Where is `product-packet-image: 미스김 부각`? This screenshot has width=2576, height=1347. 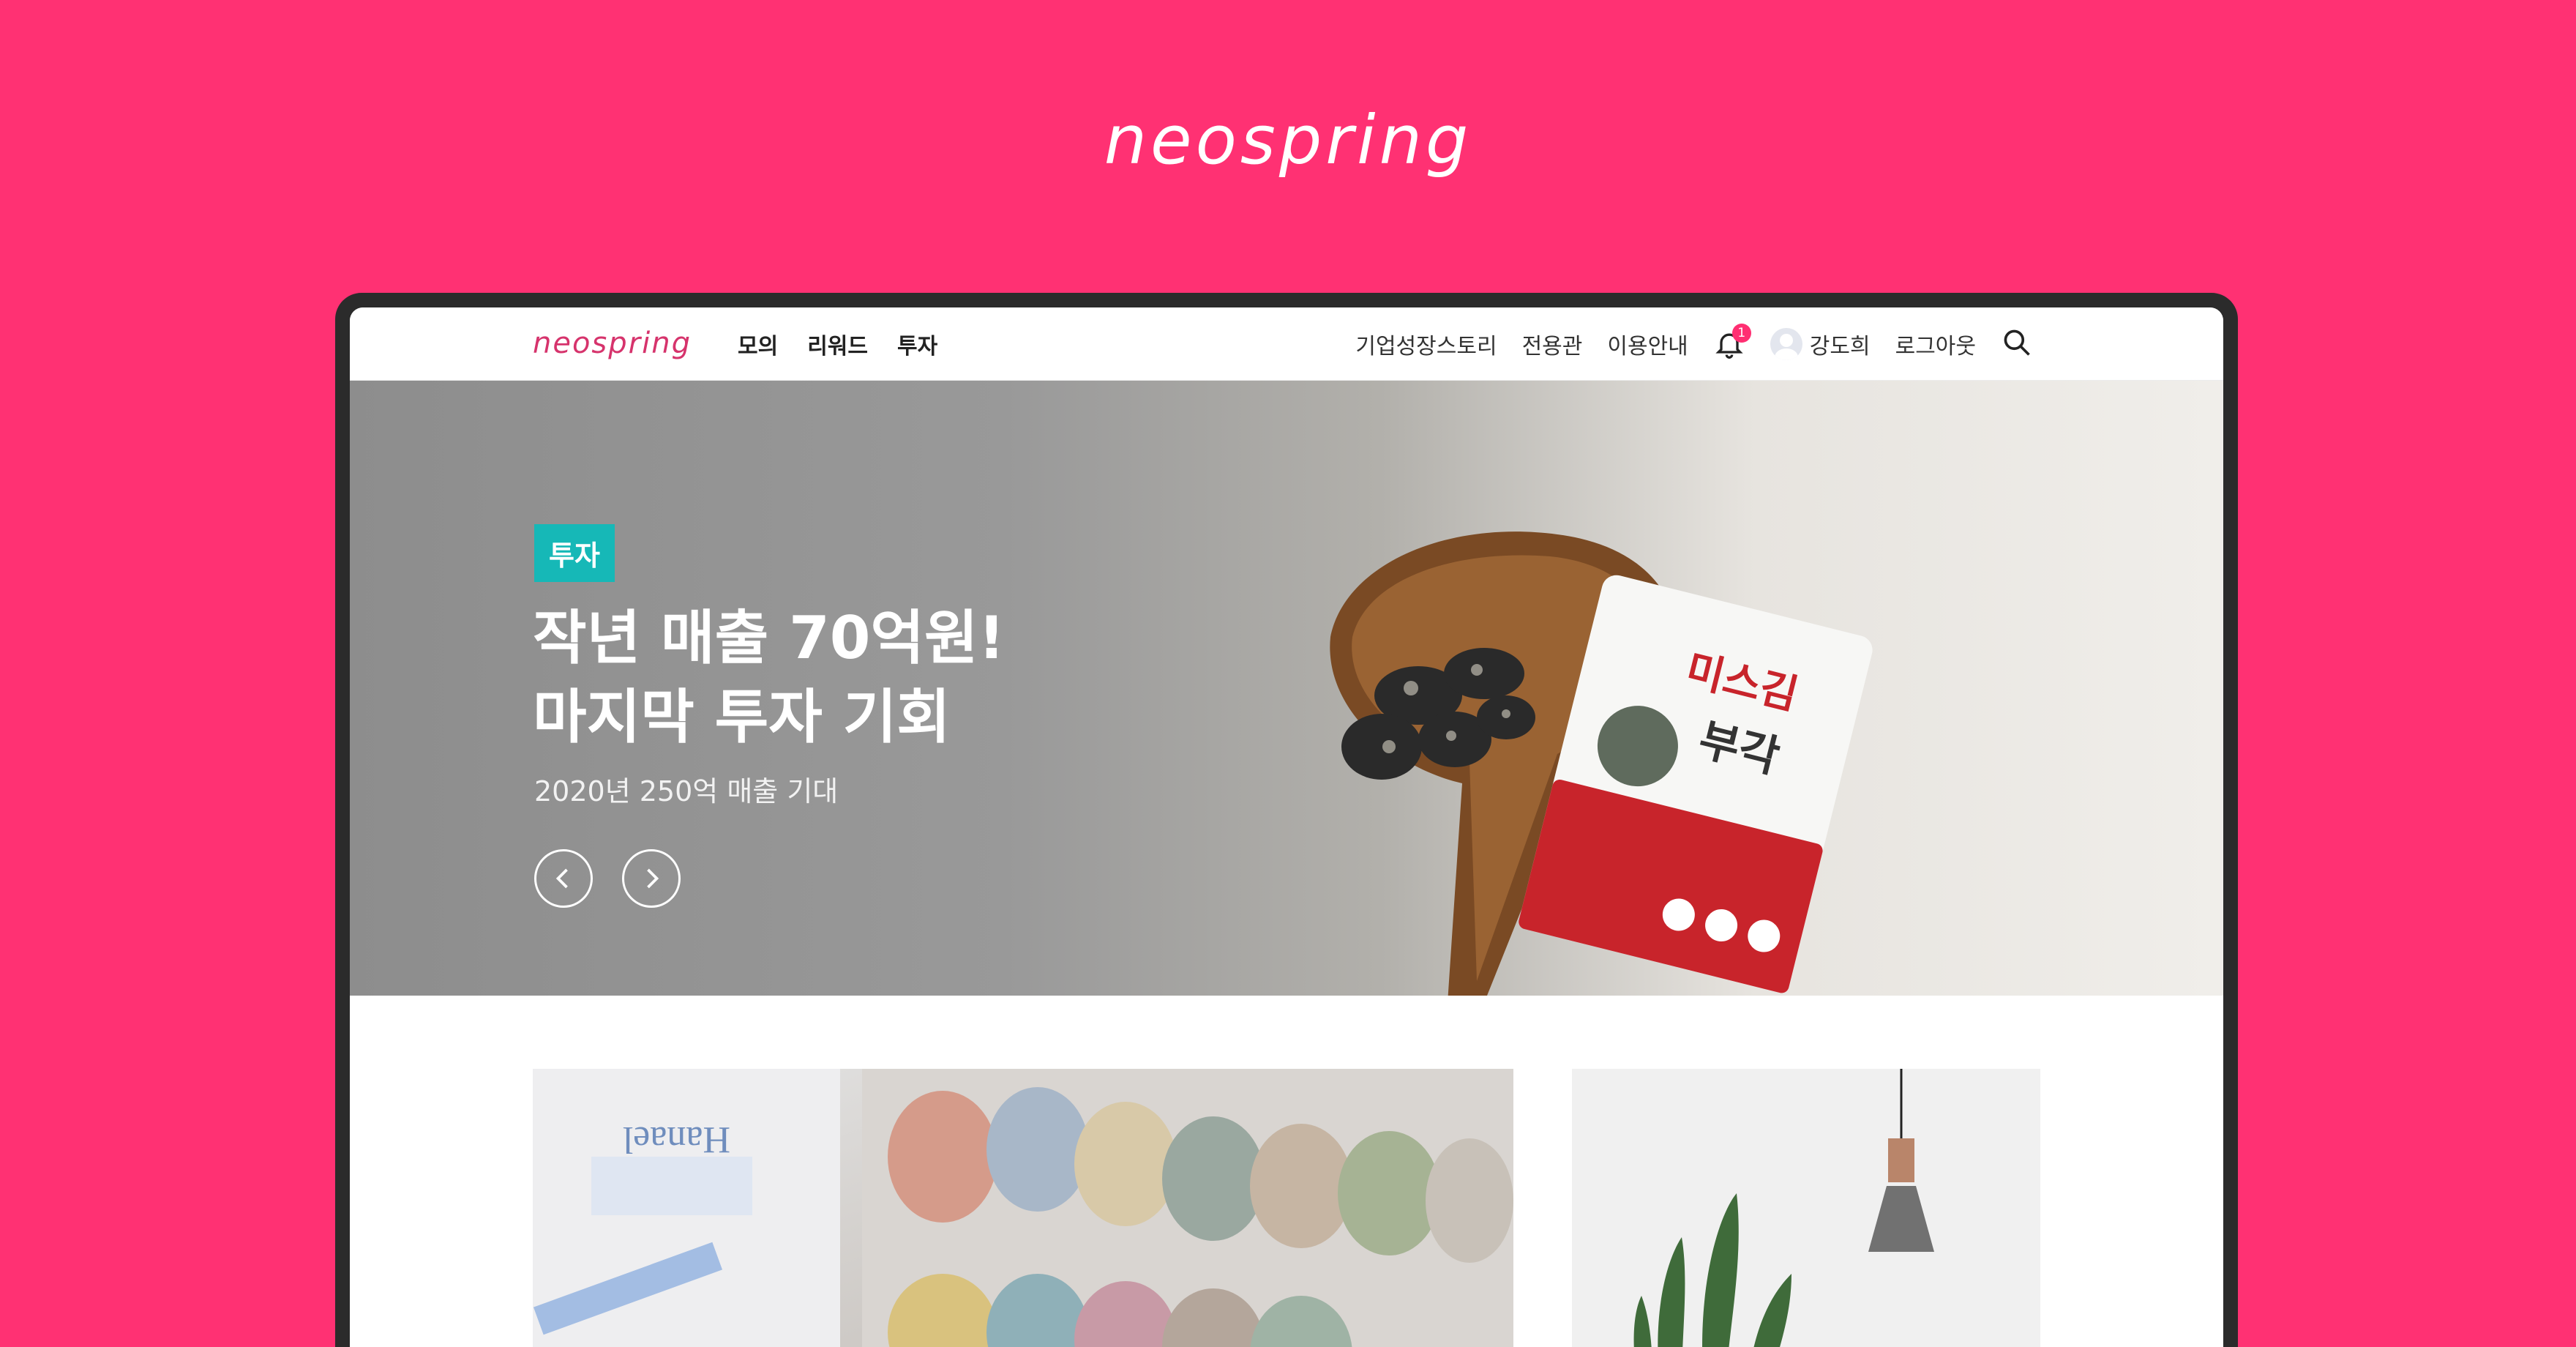 product-packet-image: 미스김 부각 is located at coordinates (1696, 784).